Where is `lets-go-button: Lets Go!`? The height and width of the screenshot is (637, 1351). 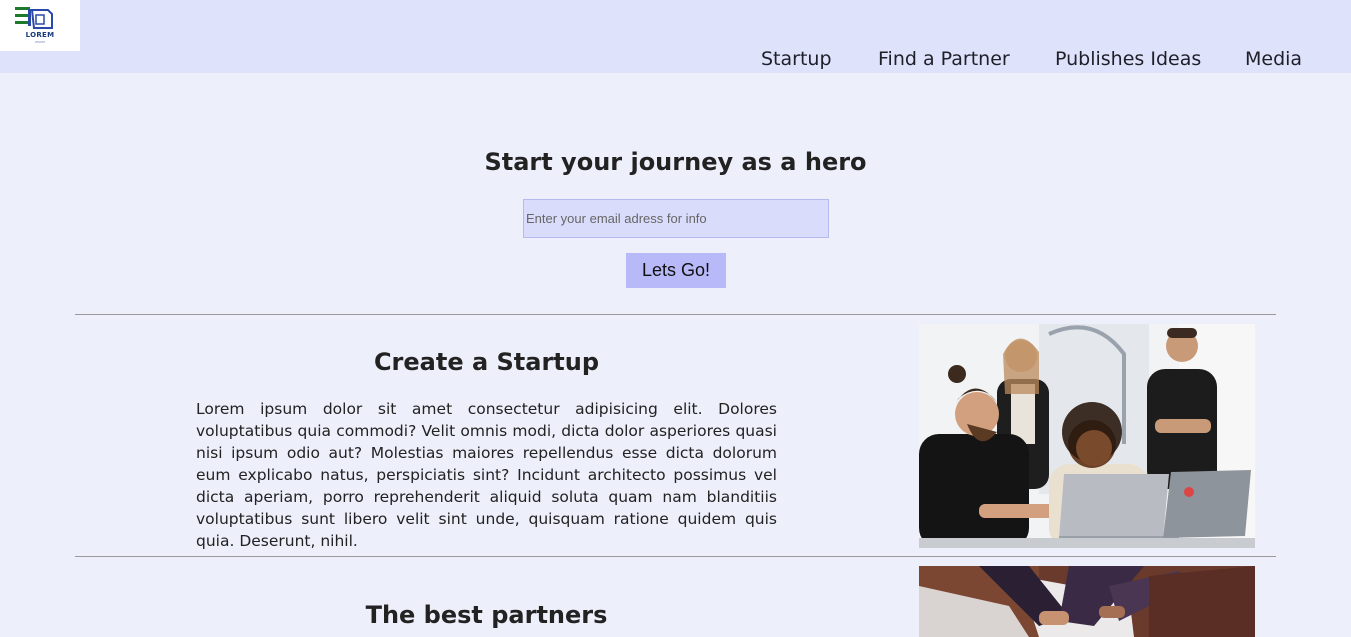 lets-go-button: Lets Go! is located at coordinates (676, 270).